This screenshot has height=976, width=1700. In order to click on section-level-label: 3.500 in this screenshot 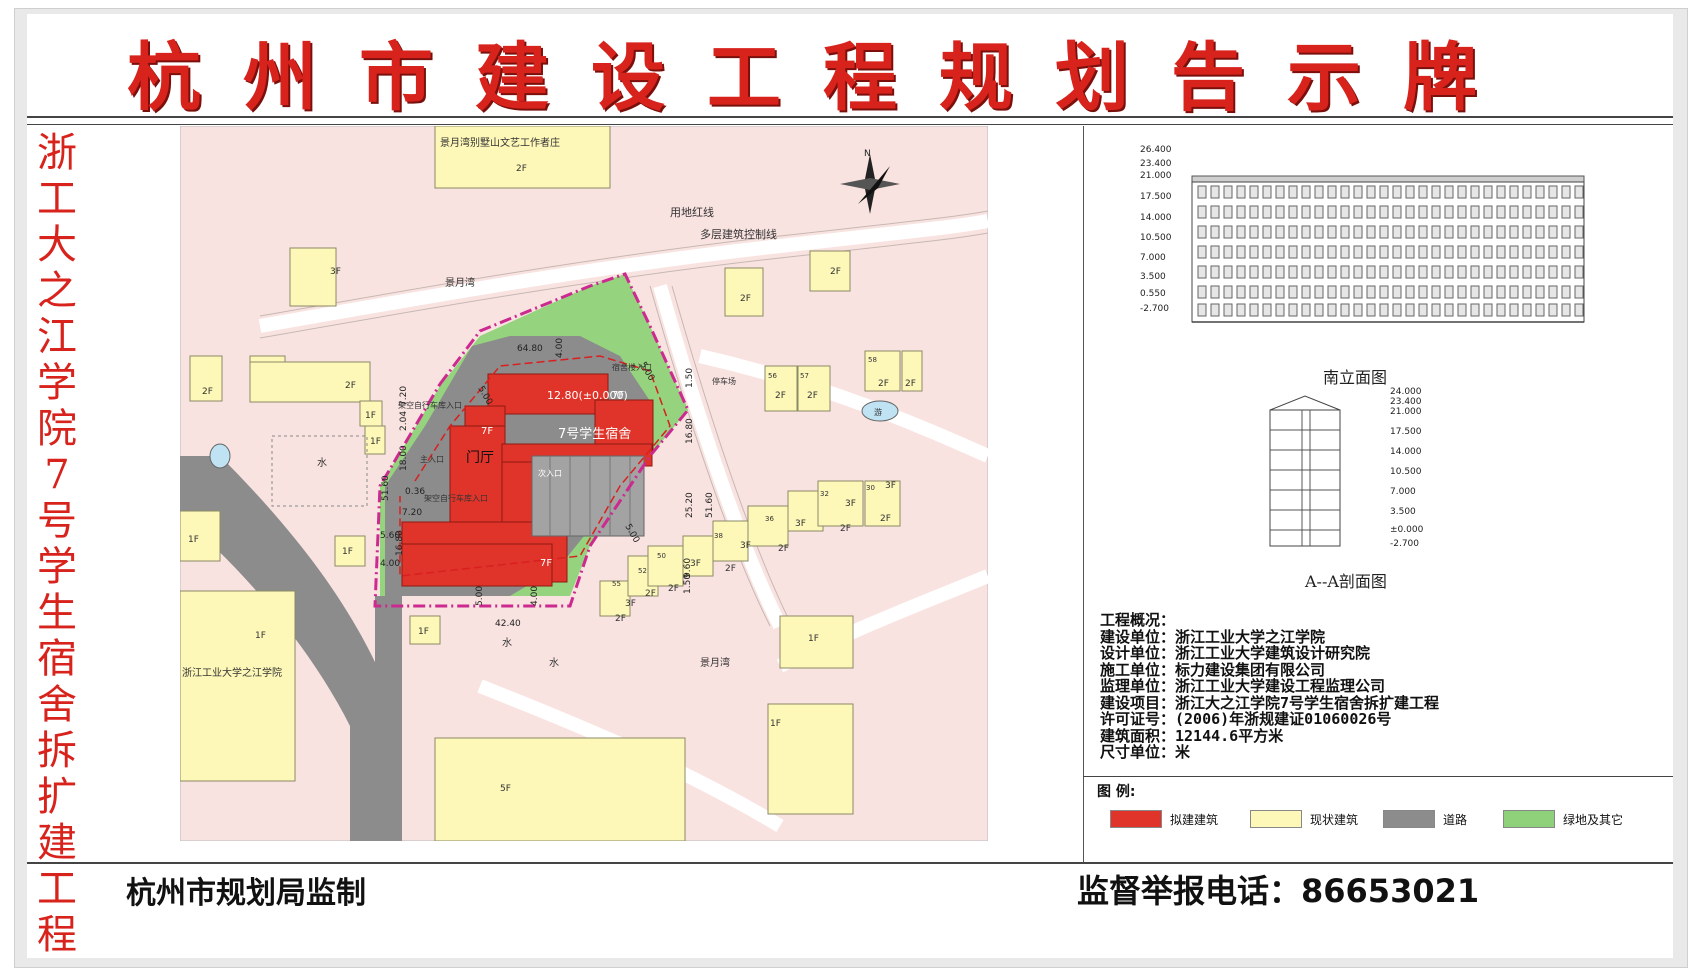, I will do `click(1403, 512)`.